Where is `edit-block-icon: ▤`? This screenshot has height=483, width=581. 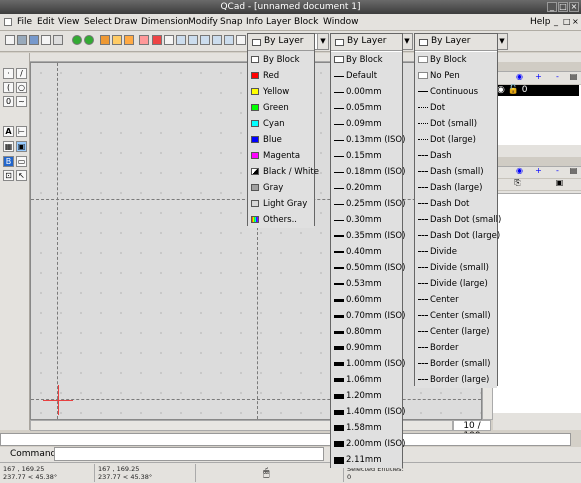
edit-block-icon: ▤ is located at coordinates (573, 171).